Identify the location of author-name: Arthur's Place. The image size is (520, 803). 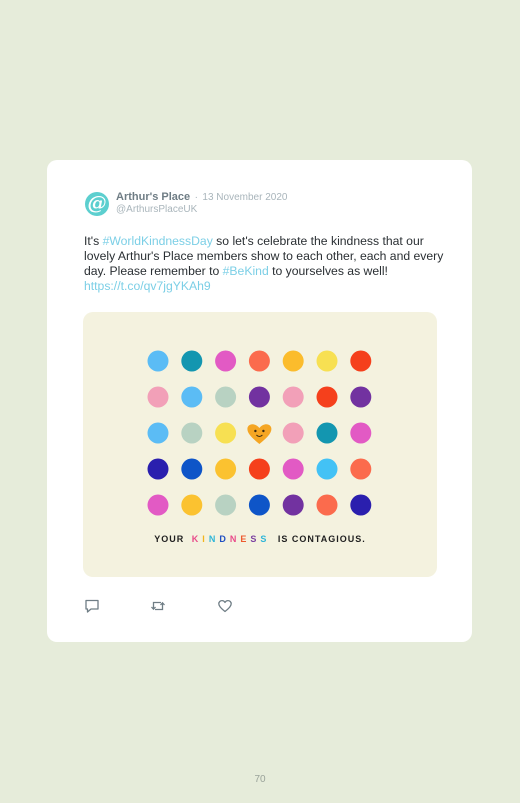
(153, 197).